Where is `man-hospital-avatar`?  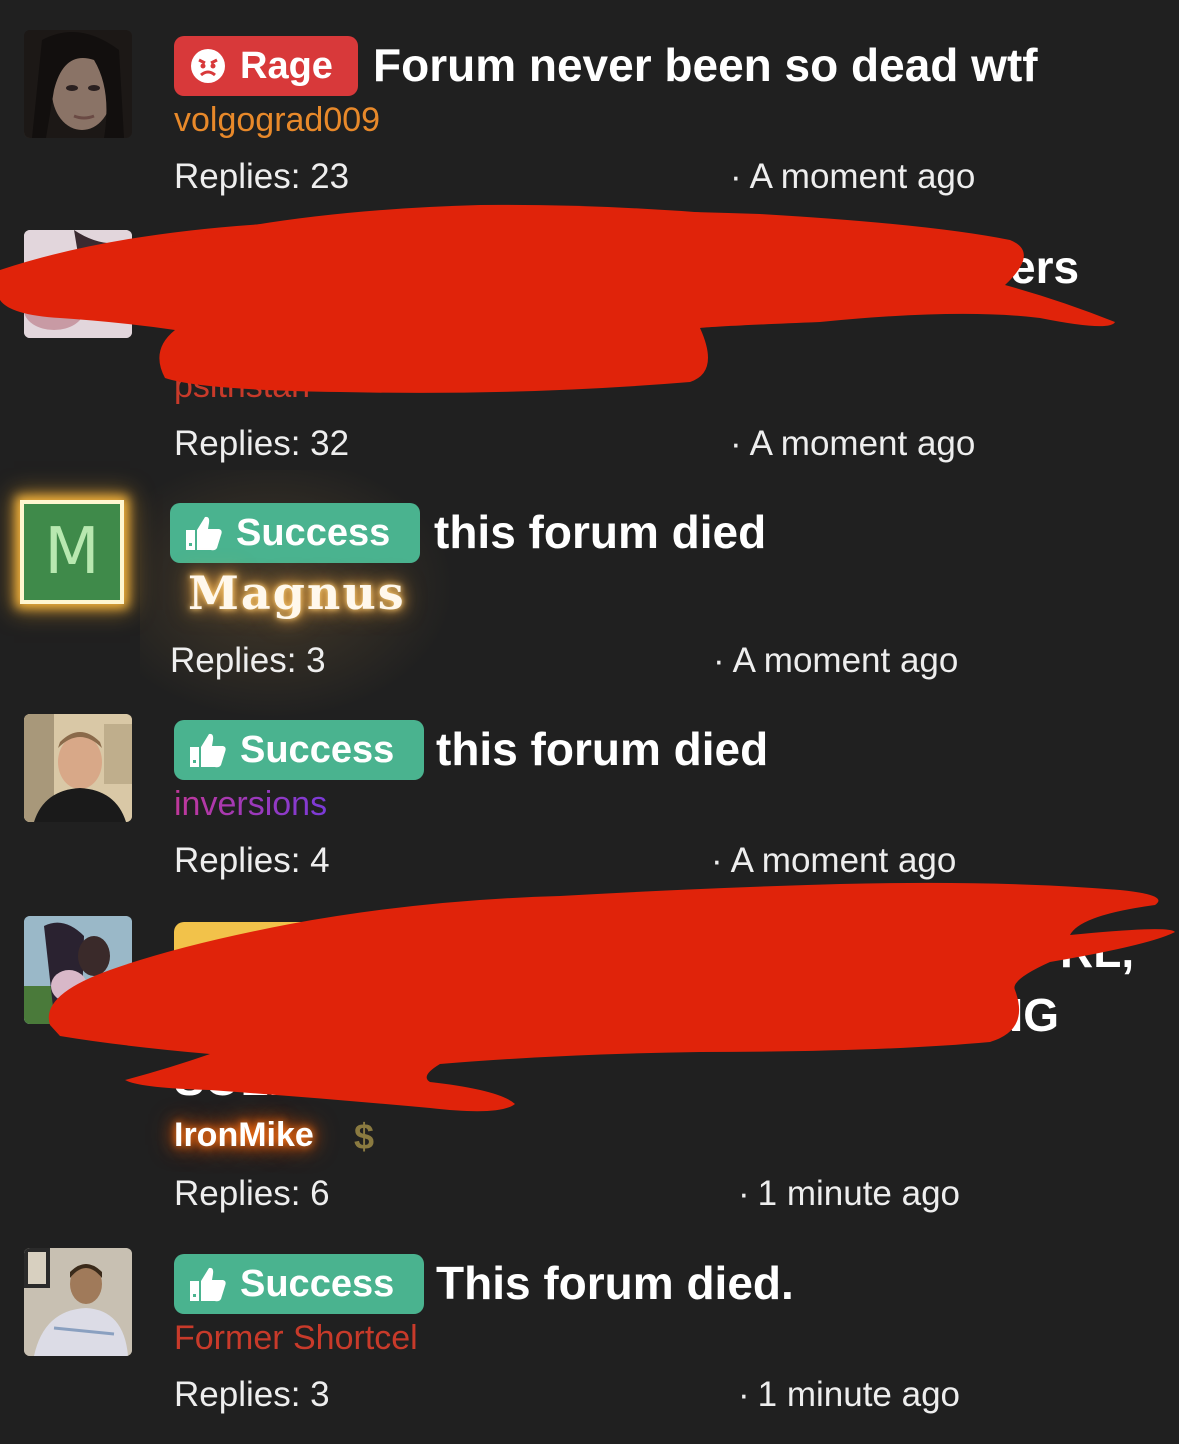
man-hospital-avatar is located at coordinates (78, 1302).